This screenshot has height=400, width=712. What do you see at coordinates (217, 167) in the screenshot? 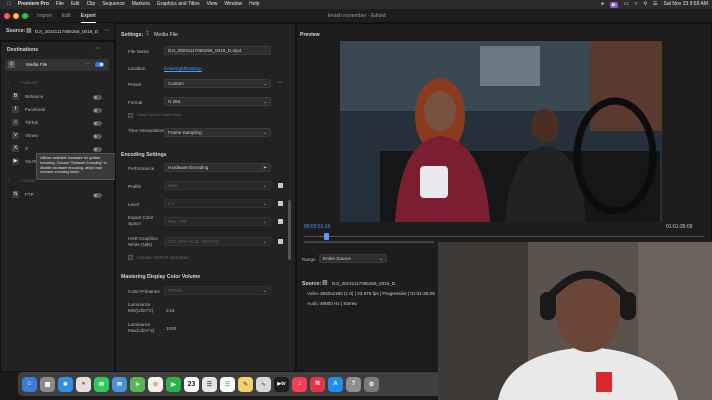
I see `performance-select: Hardware Encoding ➢` at bounding box center [217, 167].